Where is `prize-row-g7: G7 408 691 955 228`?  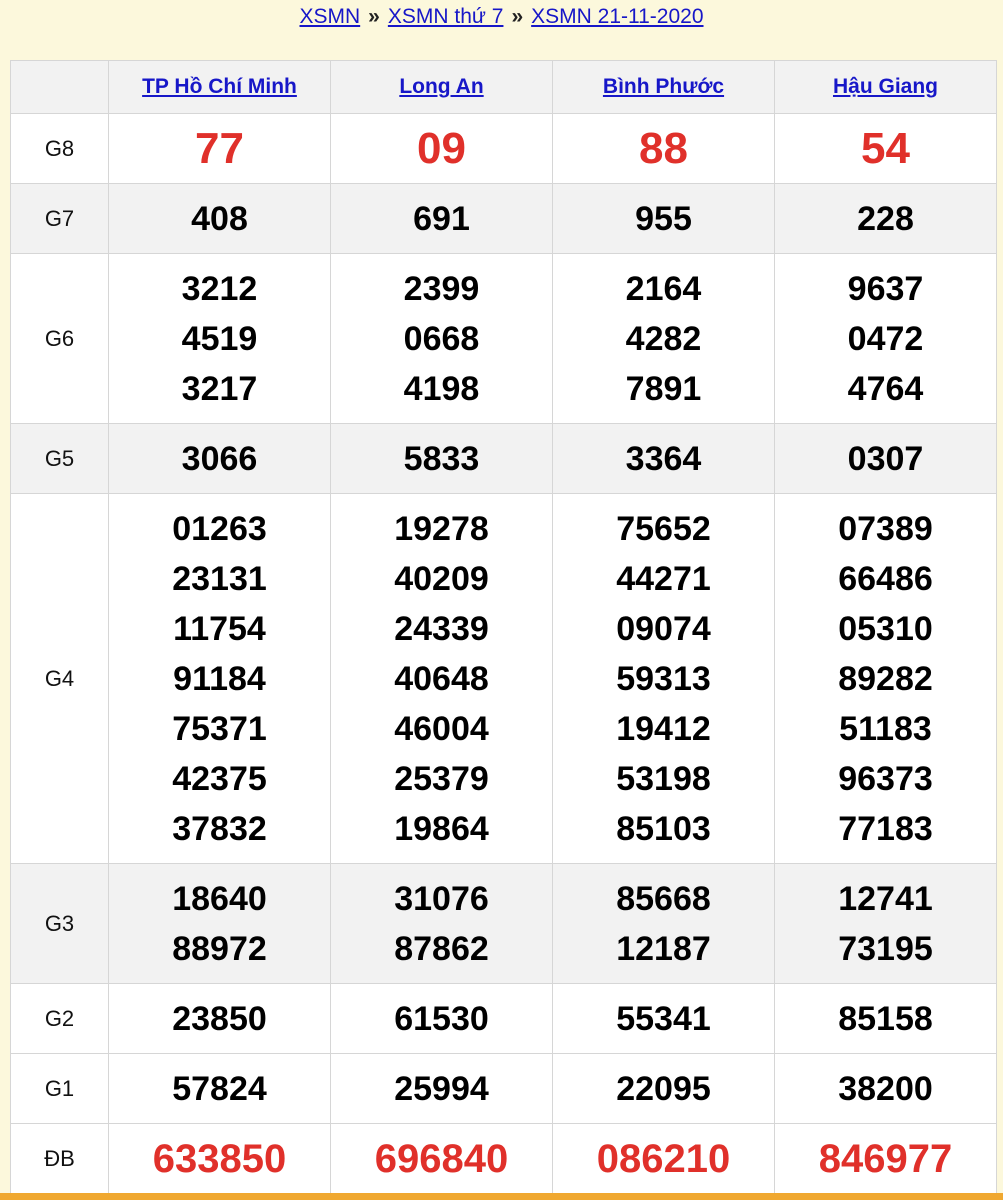 prize-row-g7: G7 408 691 955 228 is located at coordinates (503, 218).